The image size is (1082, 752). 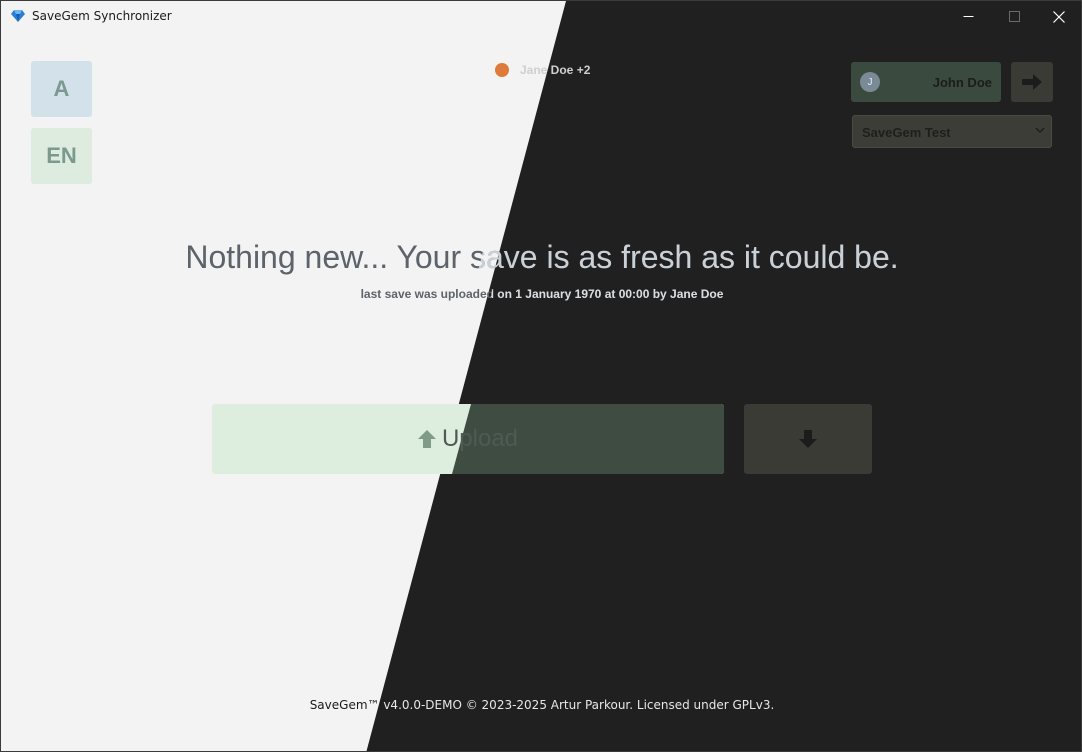 I want to click on online-users-label: Jane Doe +2, so click(x=555, y=70).